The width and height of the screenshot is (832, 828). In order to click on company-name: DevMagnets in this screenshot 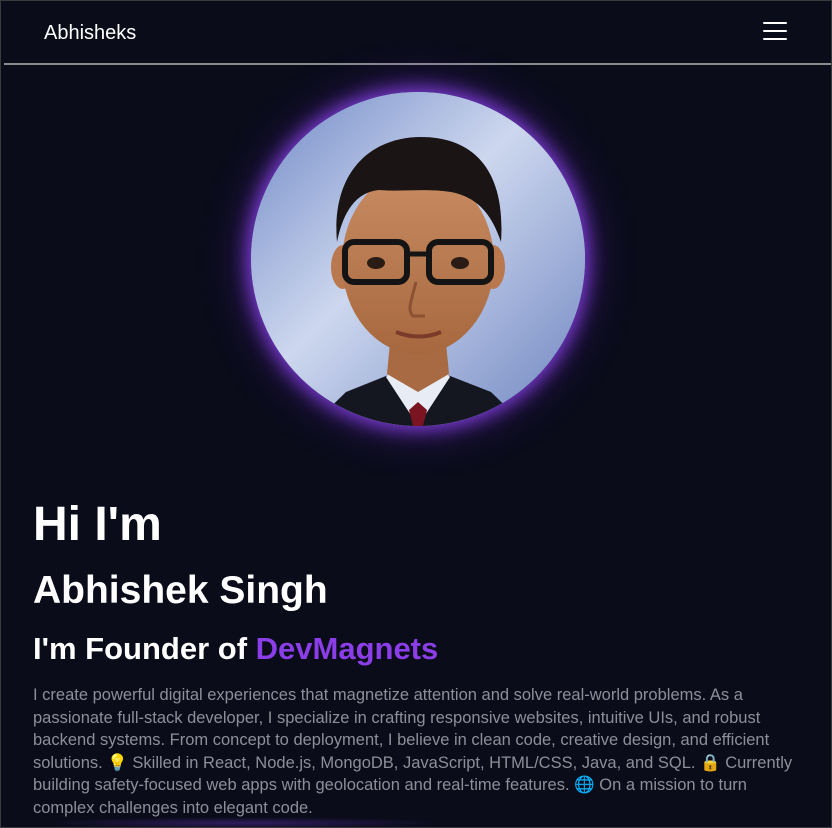, I will do `click(347, 648)`.